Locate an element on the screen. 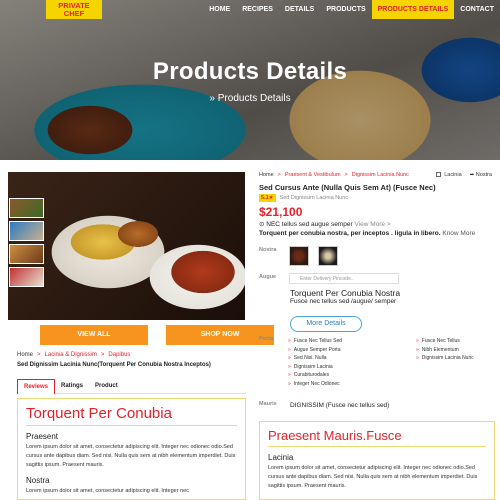 This screenshot has height=500, width=500. mauris-label: Mauris is located at coordinates (268, 404).